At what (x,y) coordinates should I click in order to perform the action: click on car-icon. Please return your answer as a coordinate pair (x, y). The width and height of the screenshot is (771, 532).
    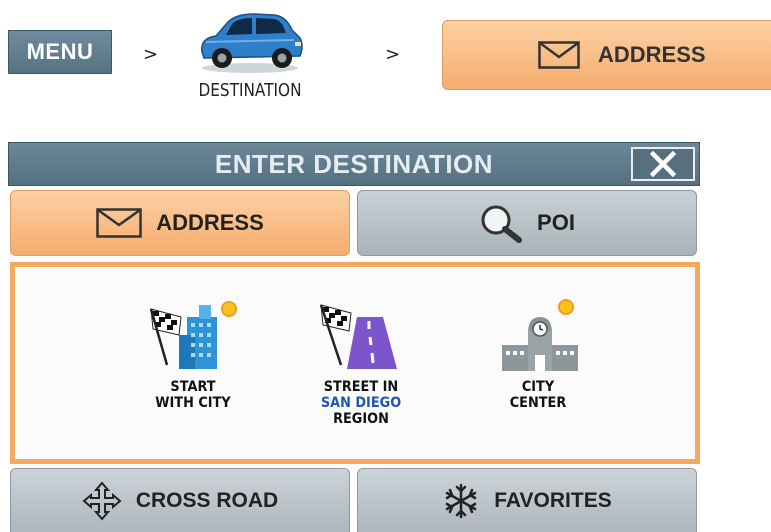
    Looking at the image, I should click on (252, 43).